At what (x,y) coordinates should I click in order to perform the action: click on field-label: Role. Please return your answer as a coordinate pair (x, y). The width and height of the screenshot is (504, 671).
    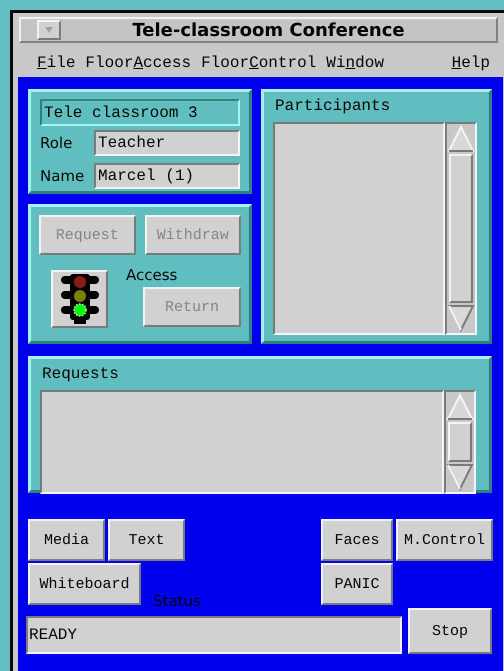
    Looking at the image, I should click on (57, 143).